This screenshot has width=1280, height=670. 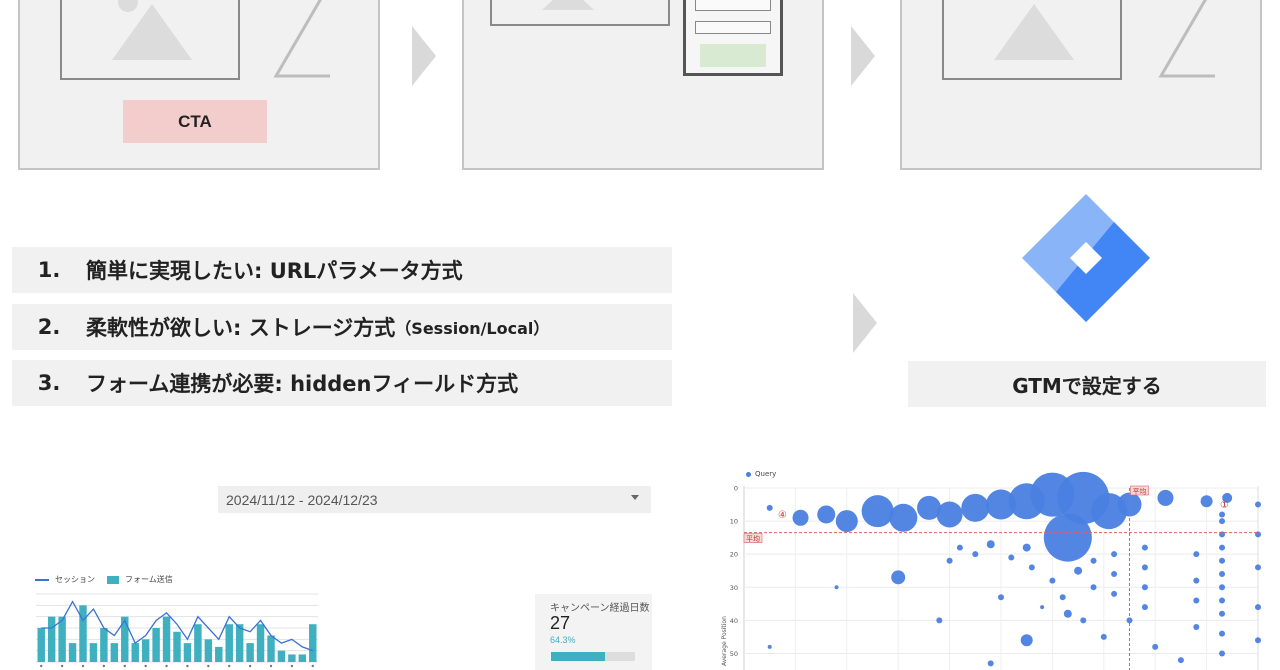 What do you see at coordinates (733, 38) in the screenshot?
I see `form-mockup` at bounding box center [733, 38].